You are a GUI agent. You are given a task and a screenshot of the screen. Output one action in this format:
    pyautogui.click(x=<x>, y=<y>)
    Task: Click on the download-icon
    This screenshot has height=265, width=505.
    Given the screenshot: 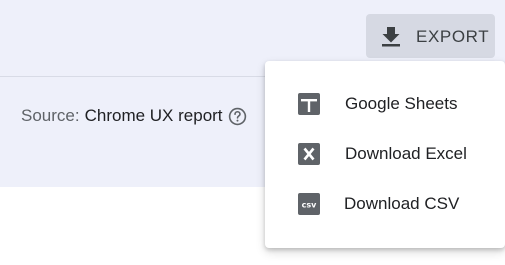 What is the action you would take?
    pyautogui.click(x=391, y=37)
    